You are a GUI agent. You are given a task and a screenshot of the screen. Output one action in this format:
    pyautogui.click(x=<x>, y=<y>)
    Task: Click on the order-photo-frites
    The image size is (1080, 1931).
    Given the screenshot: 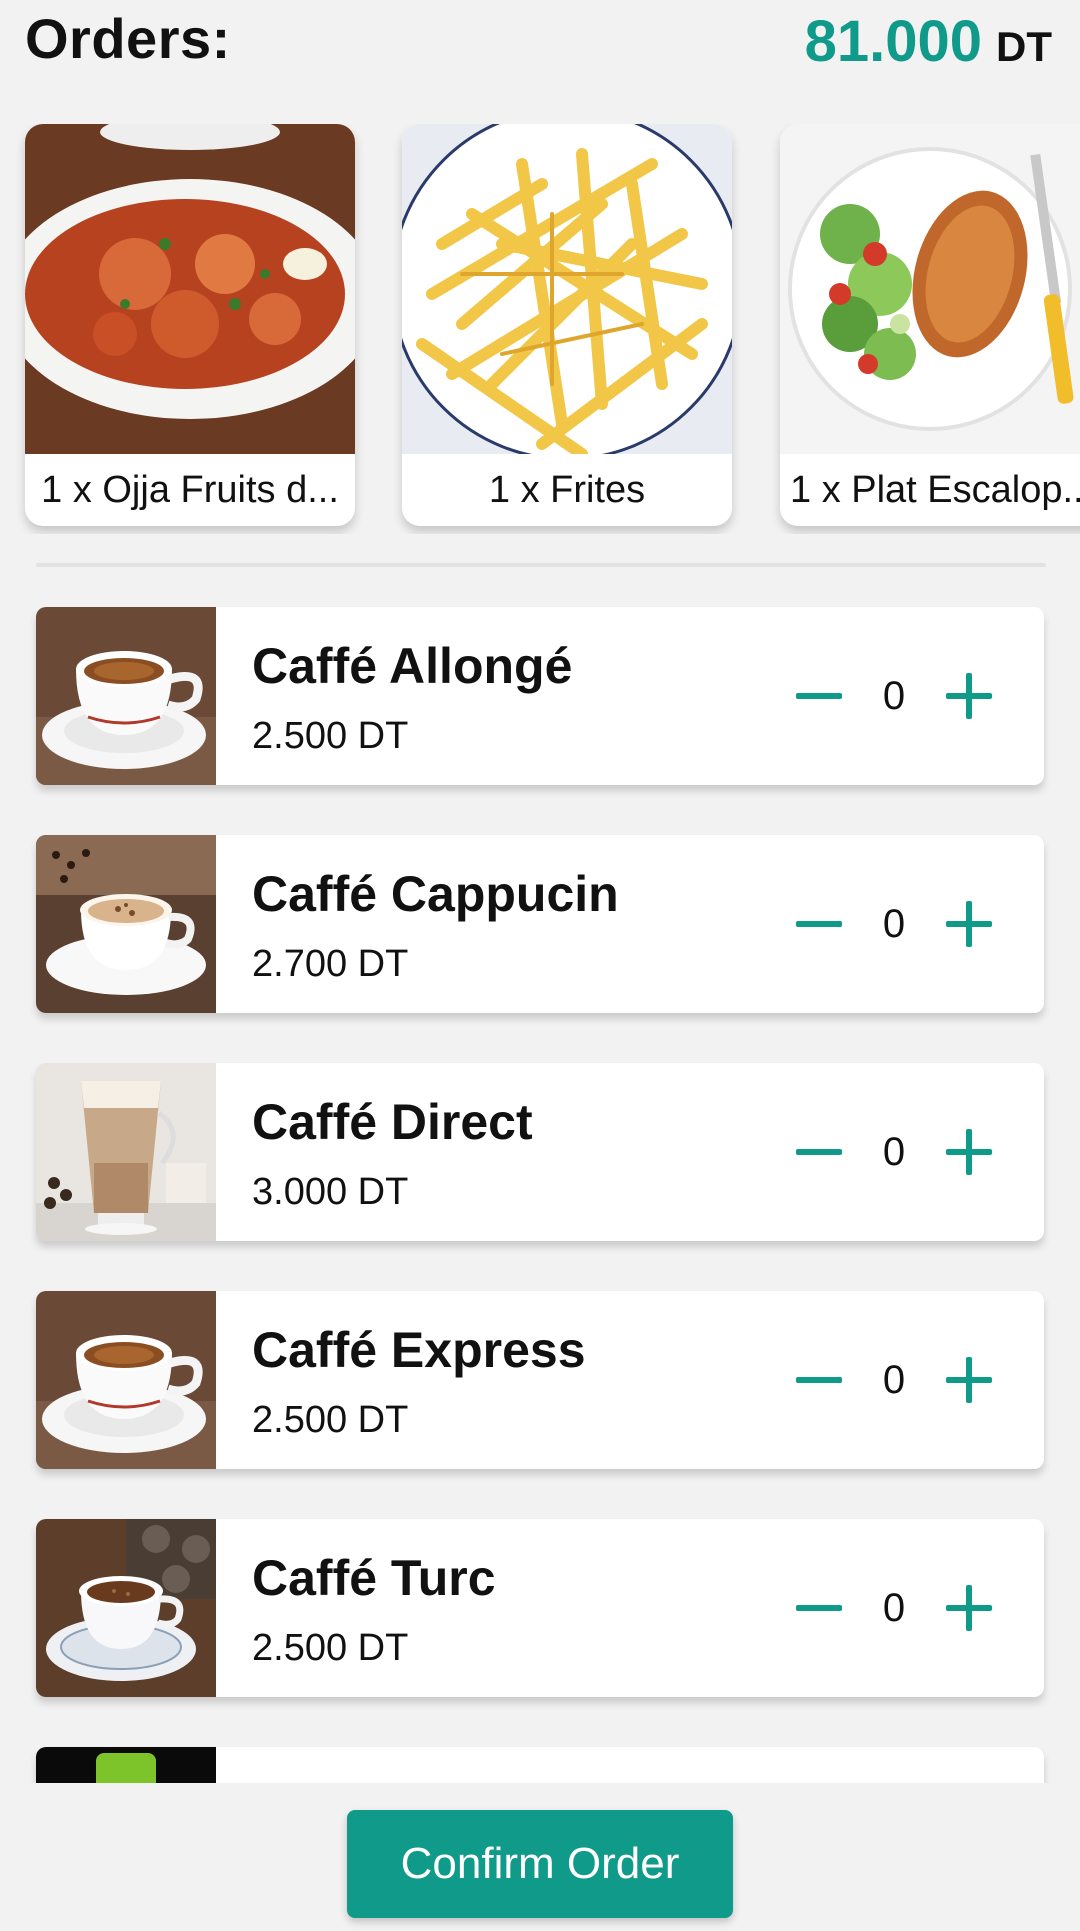 What is the action you would take?
    pyautogui.click(x=567, y=289)
    